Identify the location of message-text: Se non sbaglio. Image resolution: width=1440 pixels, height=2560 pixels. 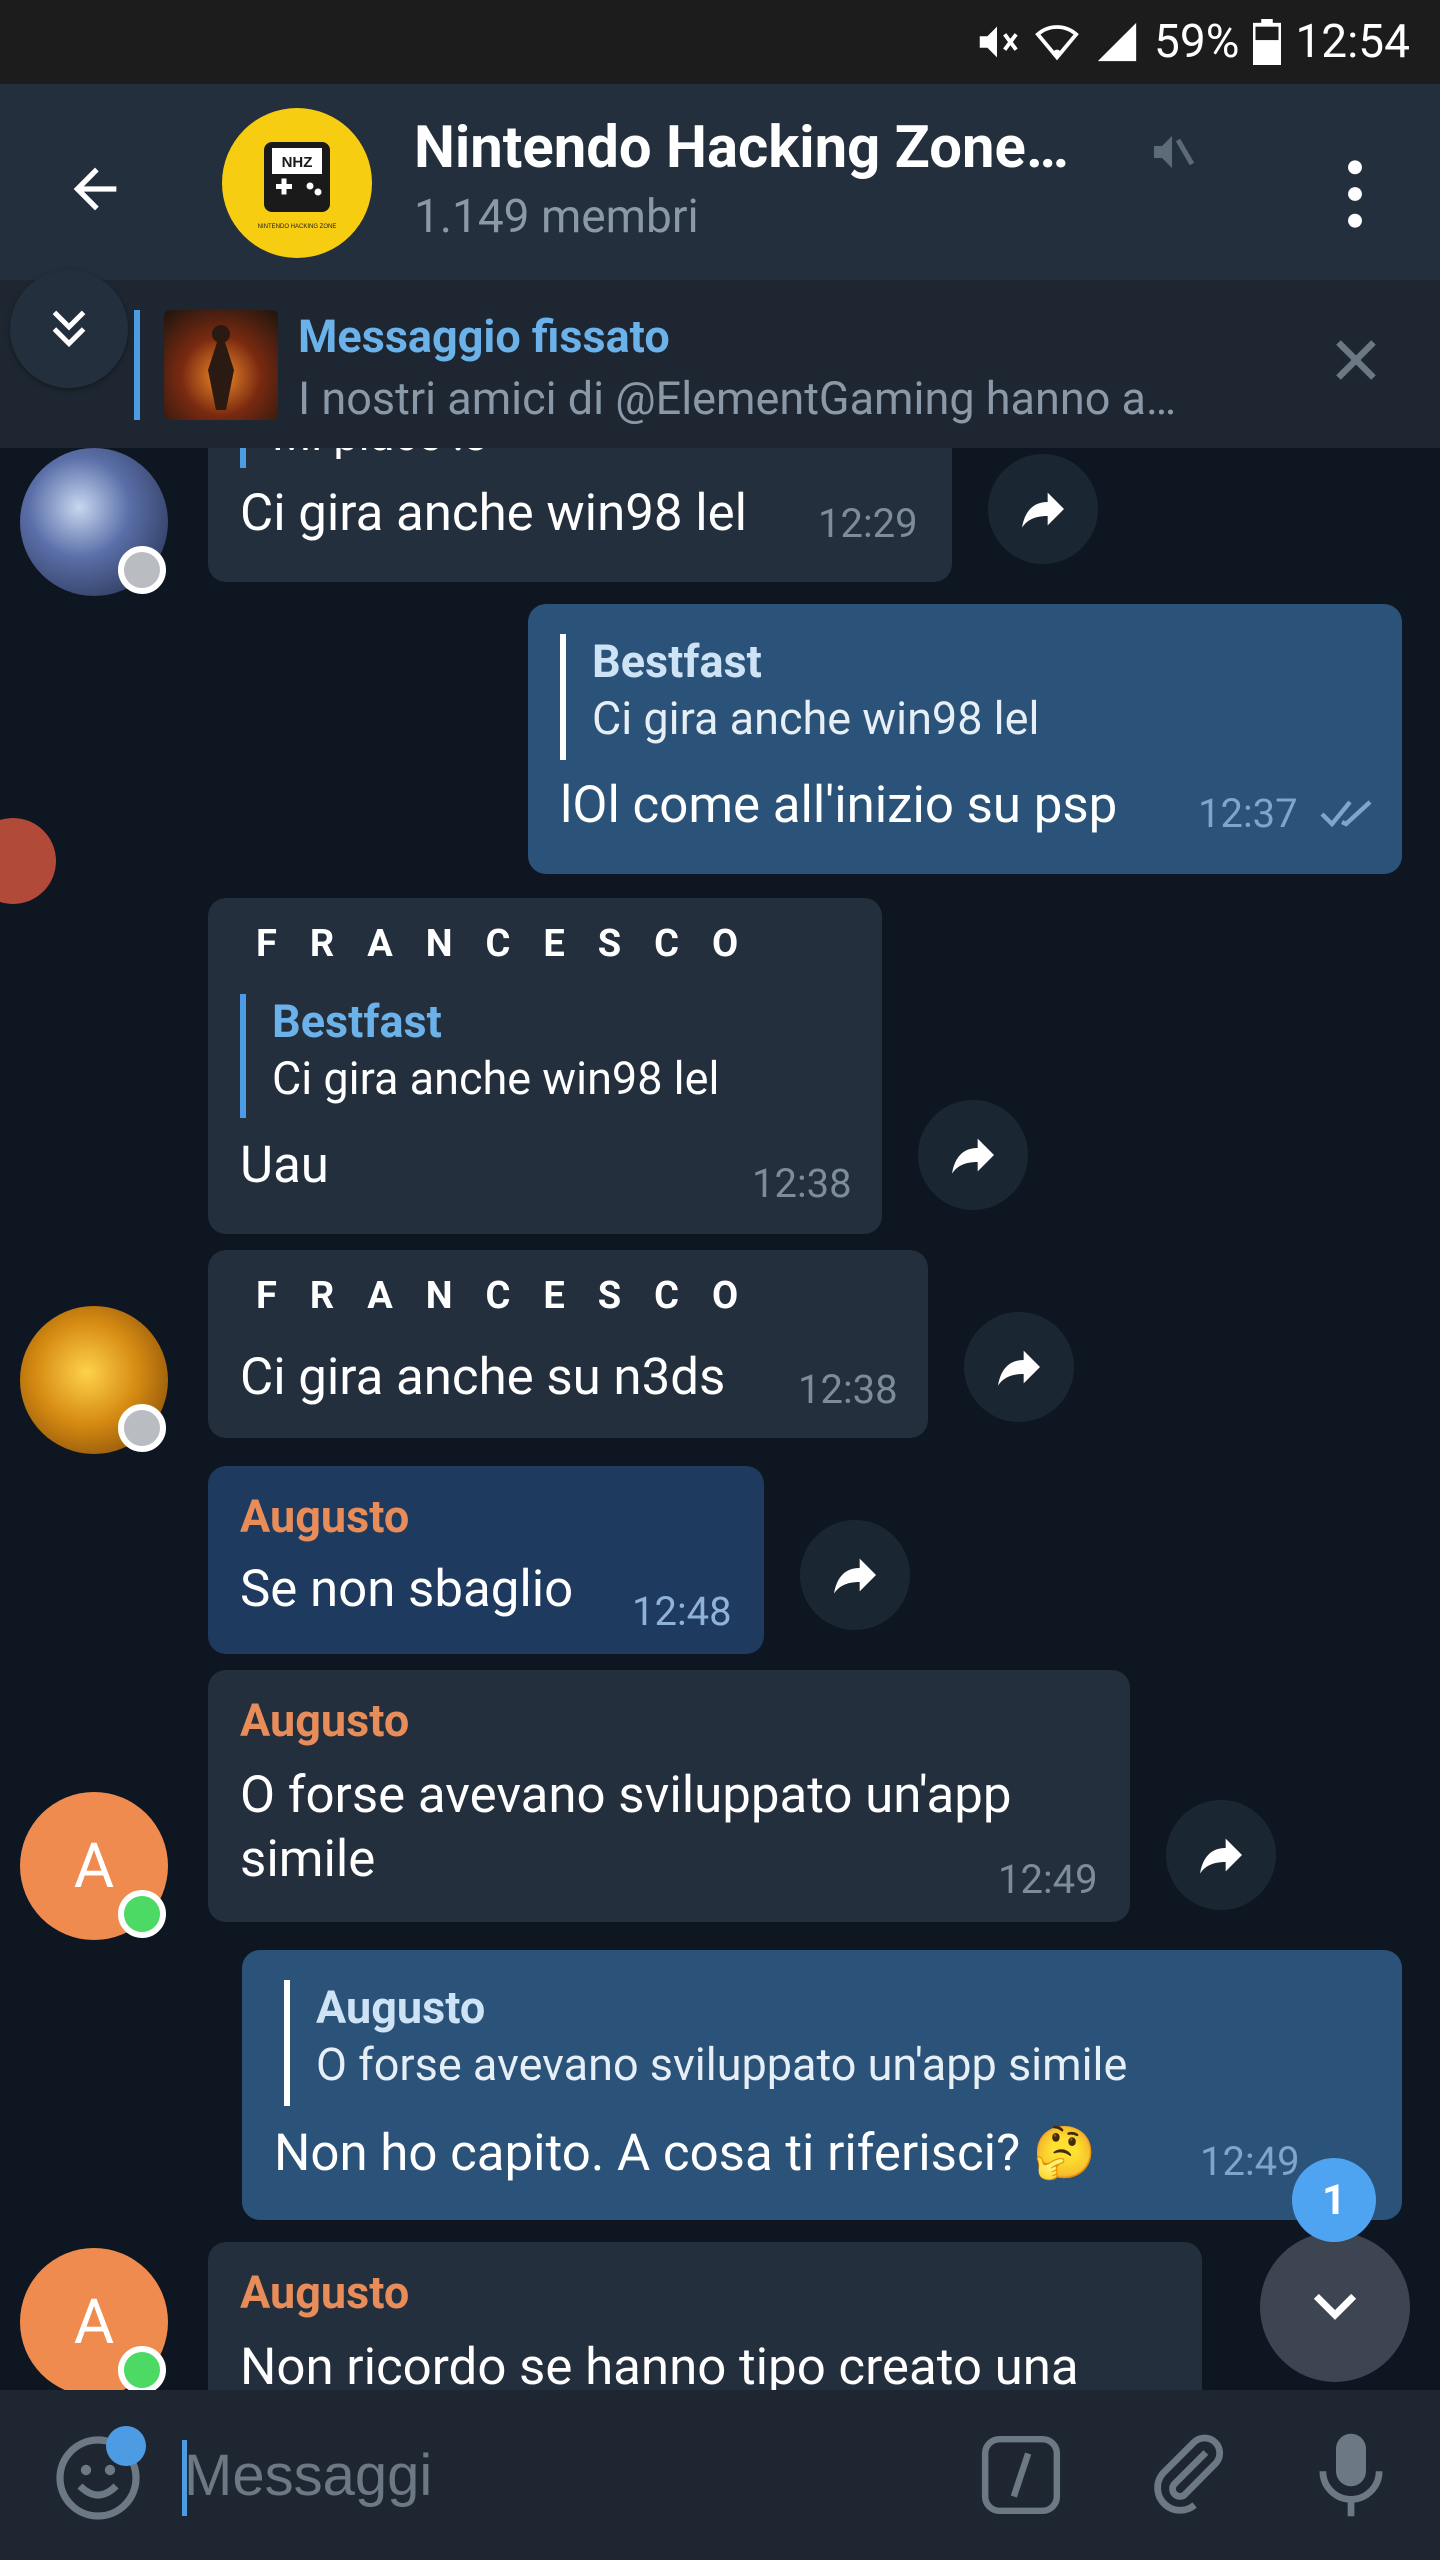
(407, 1589).